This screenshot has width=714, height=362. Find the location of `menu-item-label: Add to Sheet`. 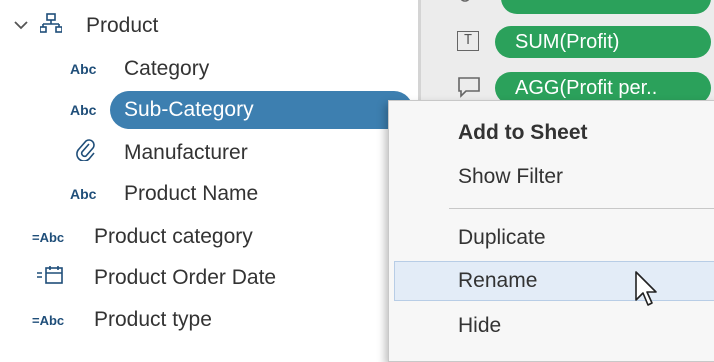

menu-item-label: Add to Sheet is located at coordinates (523, 132).